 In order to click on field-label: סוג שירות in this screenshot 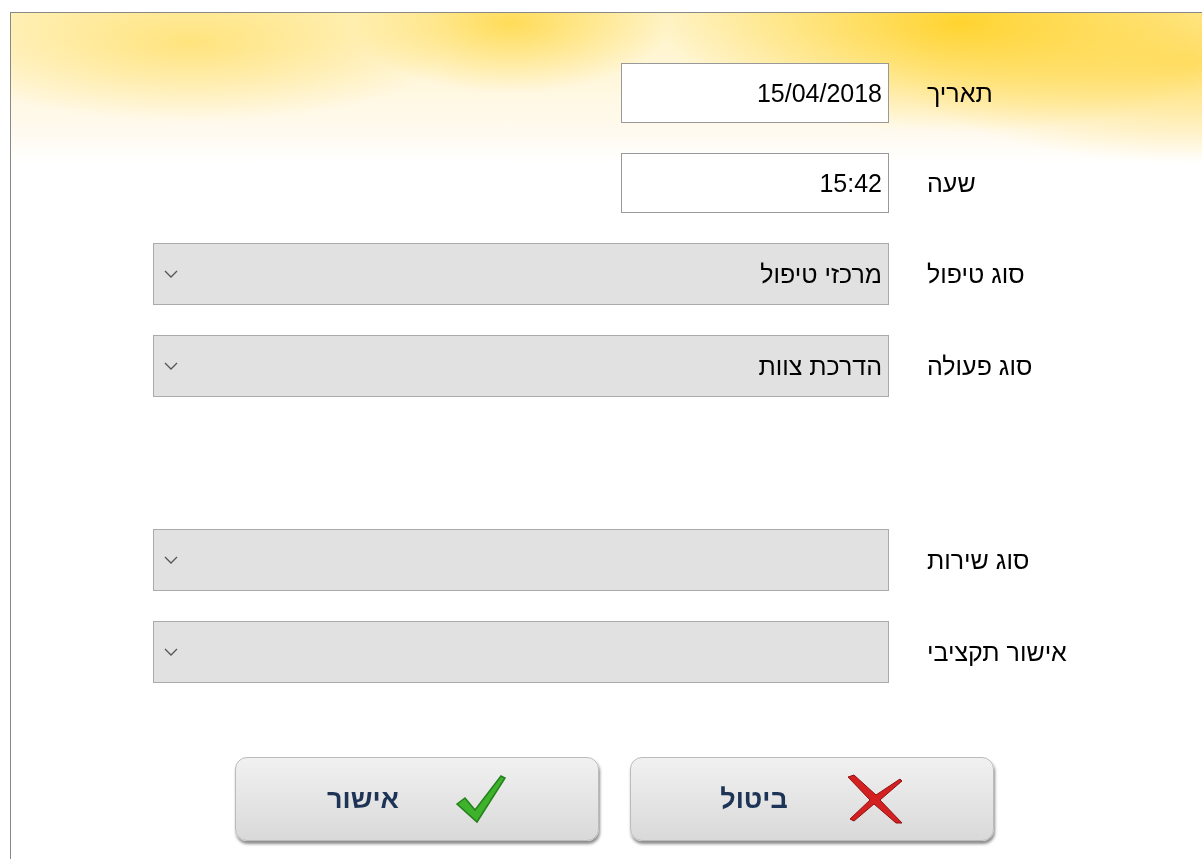, I will do `click(978, 560)`.